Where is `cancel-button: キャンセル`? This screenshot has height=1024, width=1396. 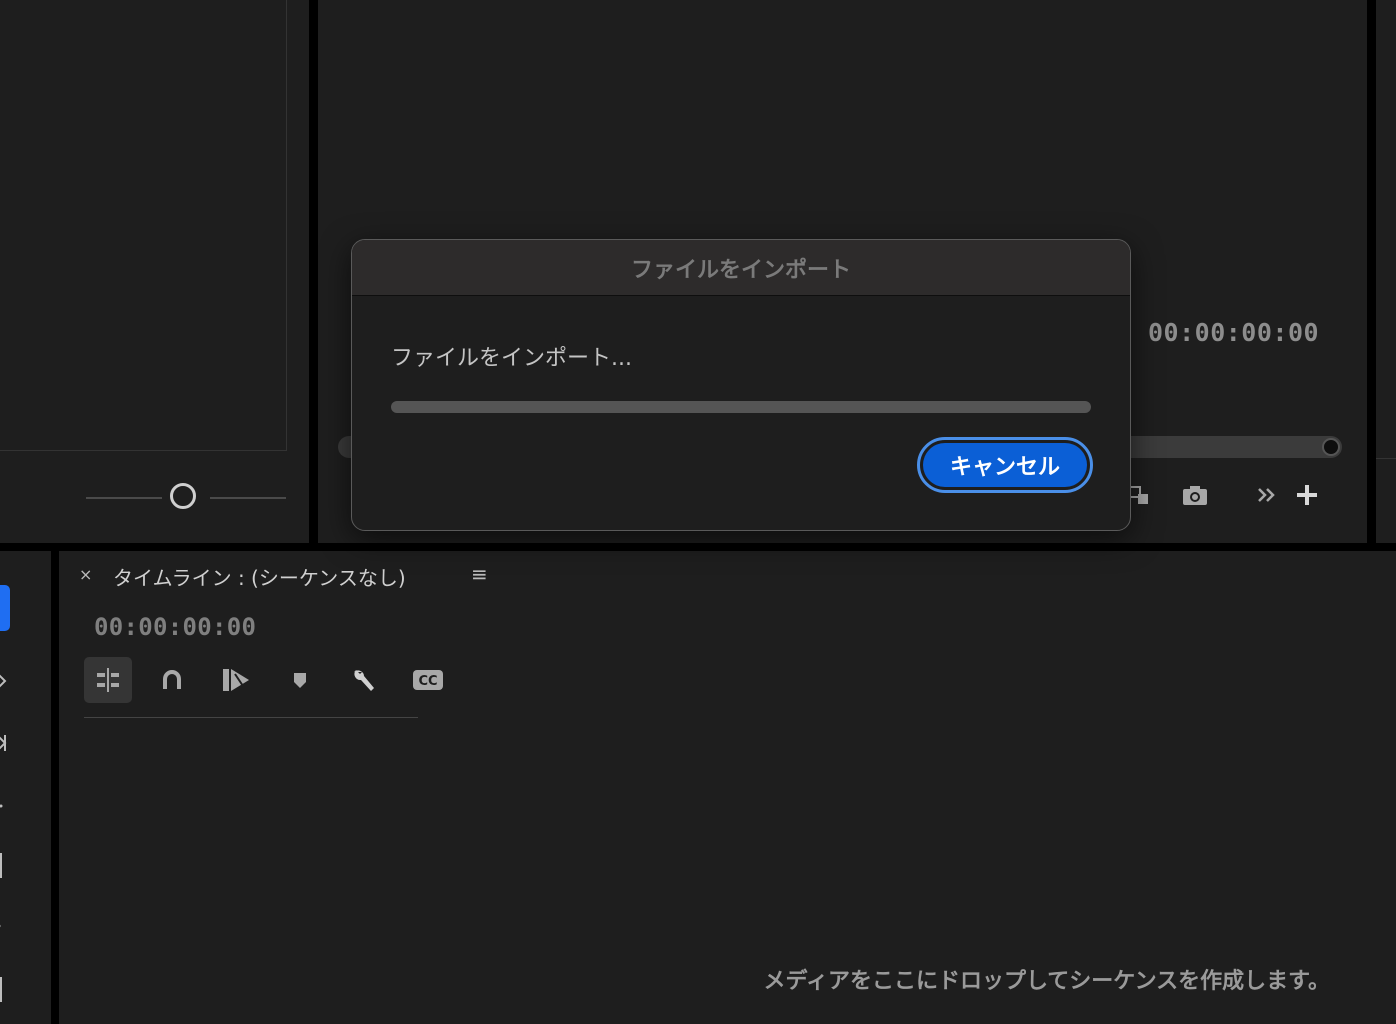
cancel-button: キャンセル is located at coordinates (1005, 465).